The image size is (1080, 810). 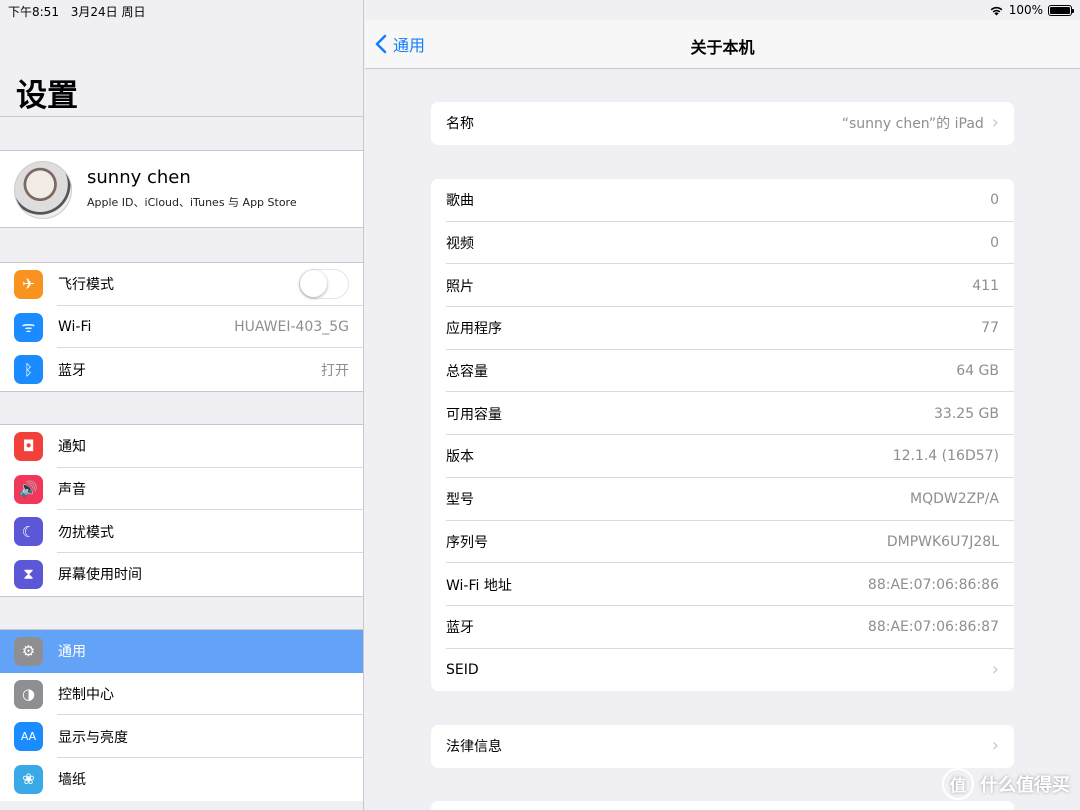 I want to click on connectivity-group: ✈ 飞行模式 ᯤ Wi-Fi HUAWEI-403_5G ᛒ 蓝牙 打开, so click(x=181, y=327).